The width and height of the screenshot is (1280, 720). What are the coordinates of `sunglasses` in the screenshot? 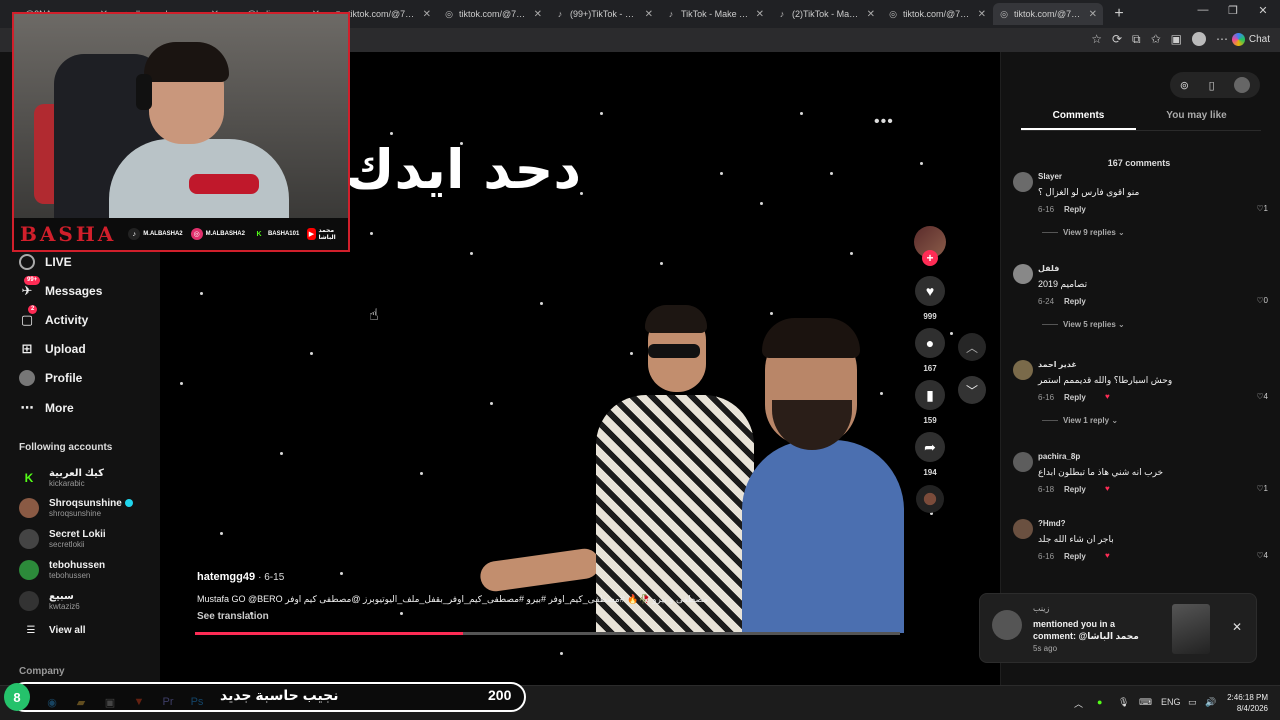 It's located at (674, 351).